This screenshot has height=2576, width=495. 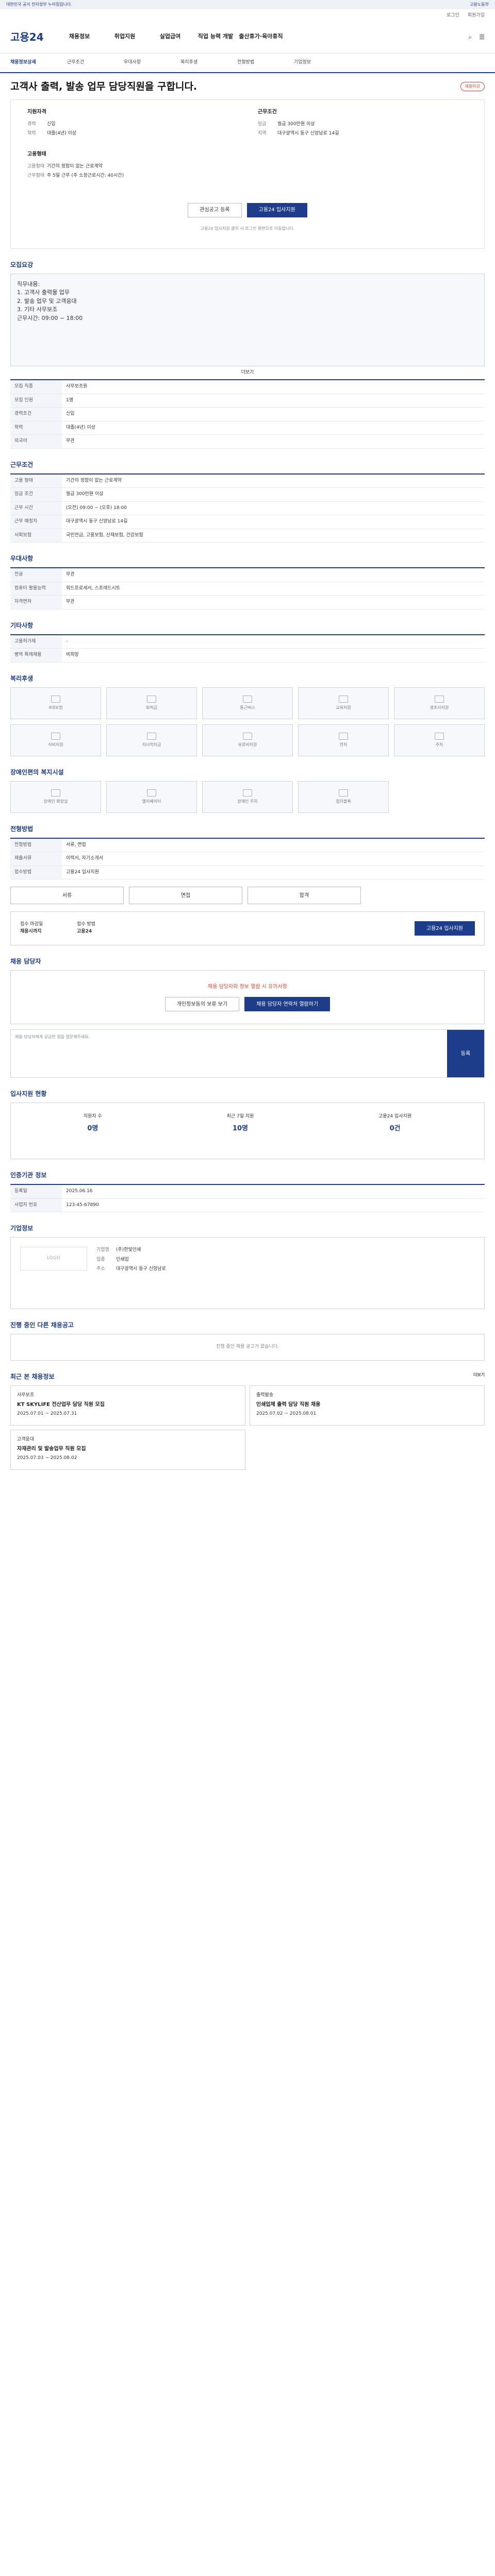 What do you see at coordinates (185, 895) in the screenshot?
I see `step-interview: 면접` at bounding box center [185, 895].